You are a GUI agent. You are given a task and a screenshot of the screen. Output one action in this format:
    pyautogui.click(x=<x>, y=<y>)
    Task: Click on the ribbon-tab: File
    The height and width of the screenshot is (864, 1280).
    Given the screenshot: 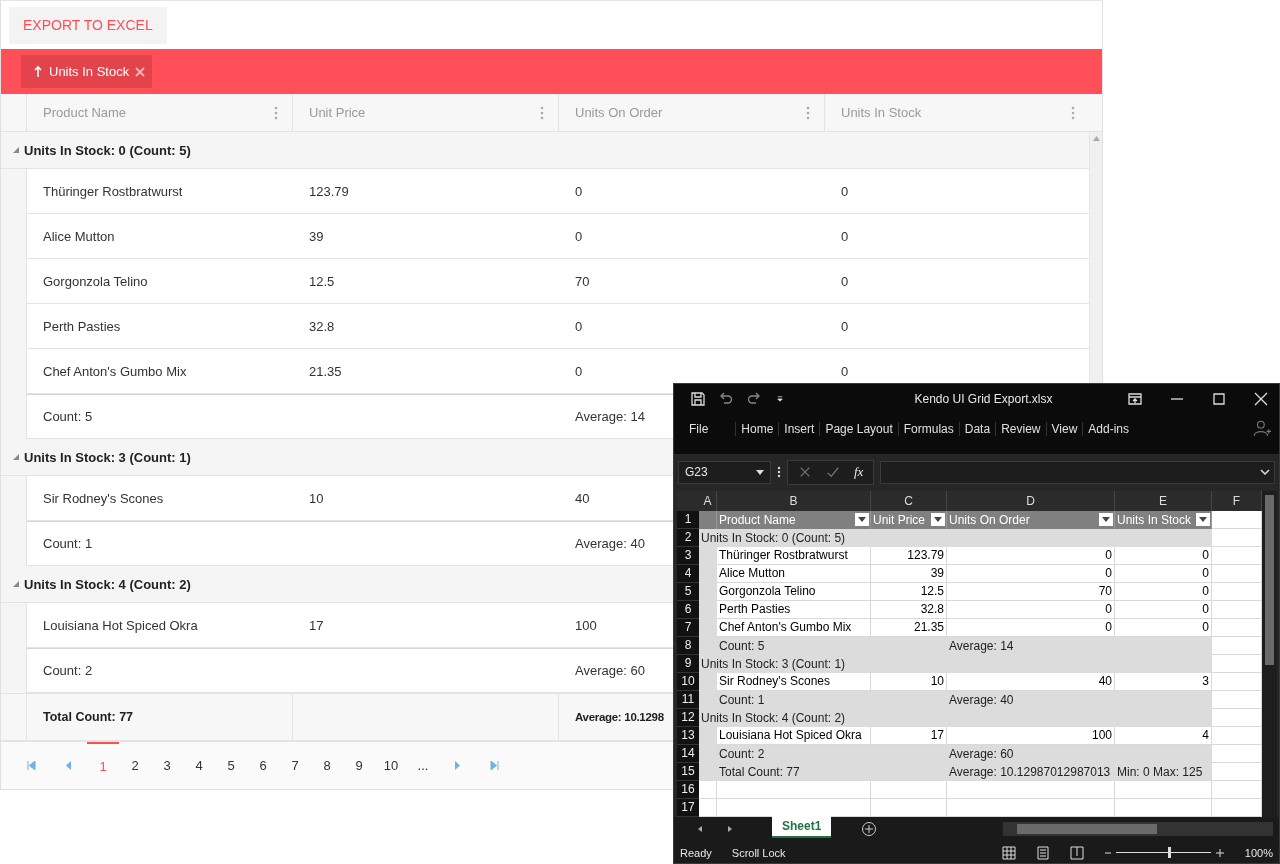 What is the action you would take?
    pyautogui.click(x=699, y=429)
    